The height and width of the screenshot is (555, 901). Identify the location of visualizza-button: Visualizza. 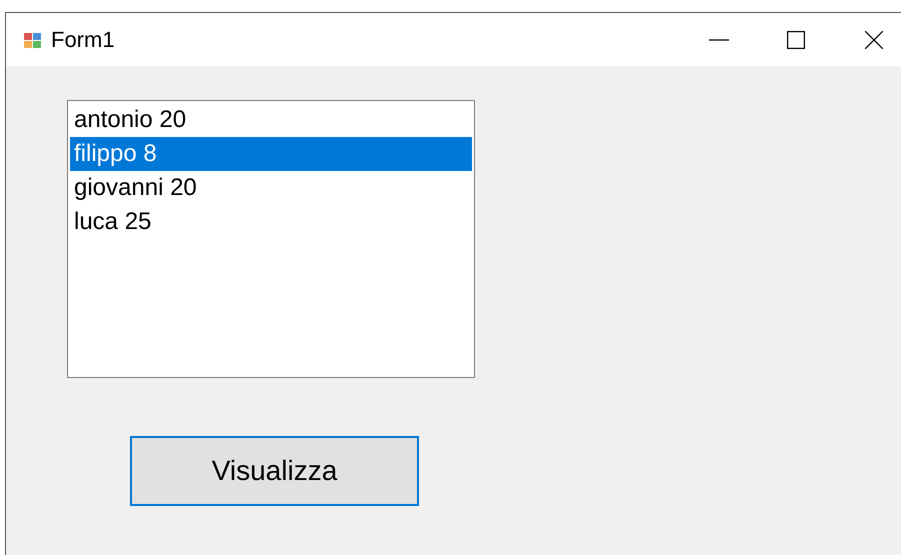
(274, 471).